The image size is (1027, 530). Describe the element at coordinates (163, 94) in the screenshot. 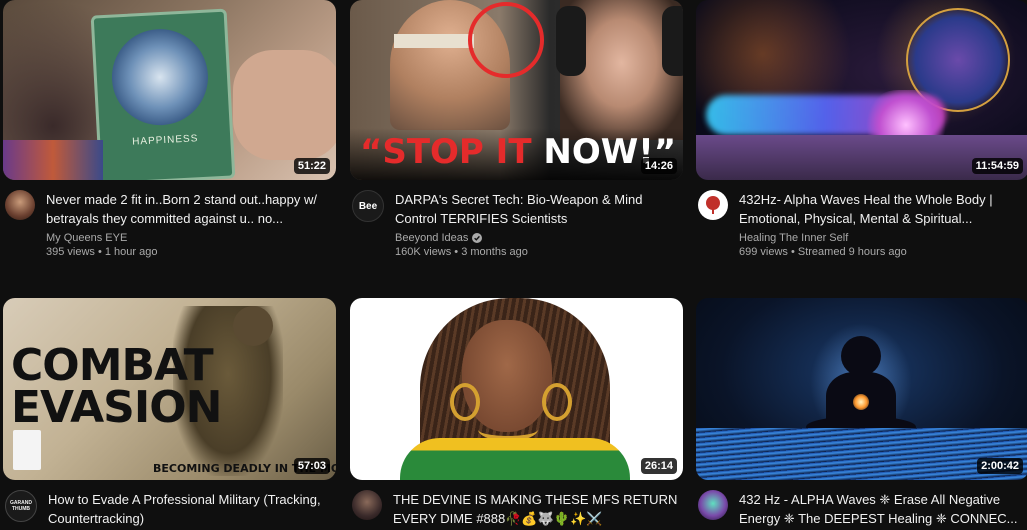

I see `tarot-card-image: HAPPINESS` at that location.